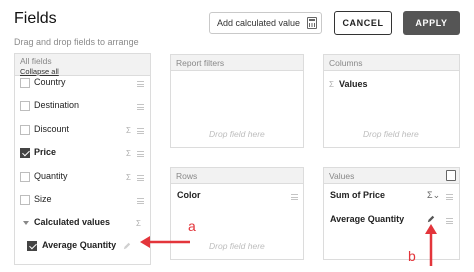  Describe the element at coordinates (342, 176) in the screenshot. I see `values-heading: Values` at that location.